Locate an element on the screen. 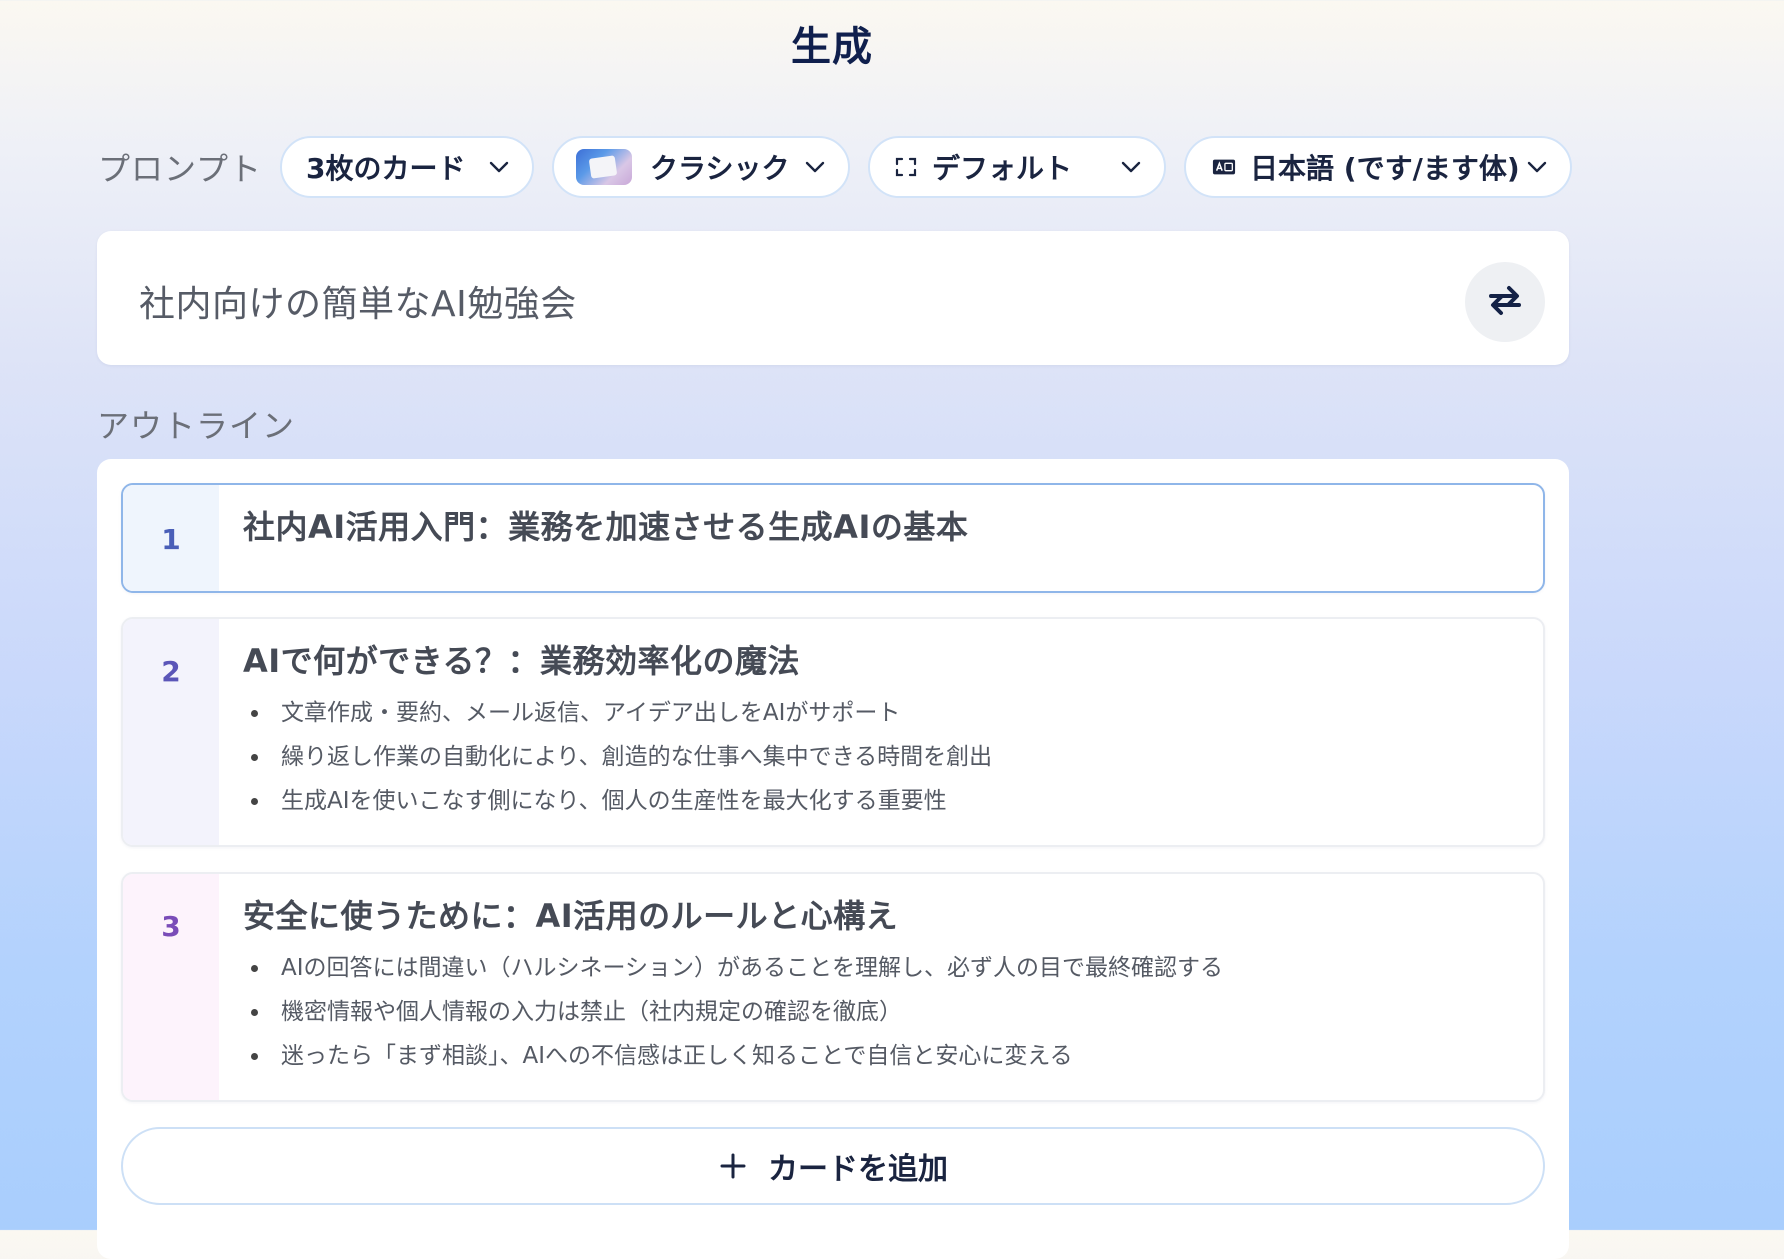 The height and width of the screenshot is (1259, 1784). add-card-label: カードを追加 is located at coordinates (858, 1169).